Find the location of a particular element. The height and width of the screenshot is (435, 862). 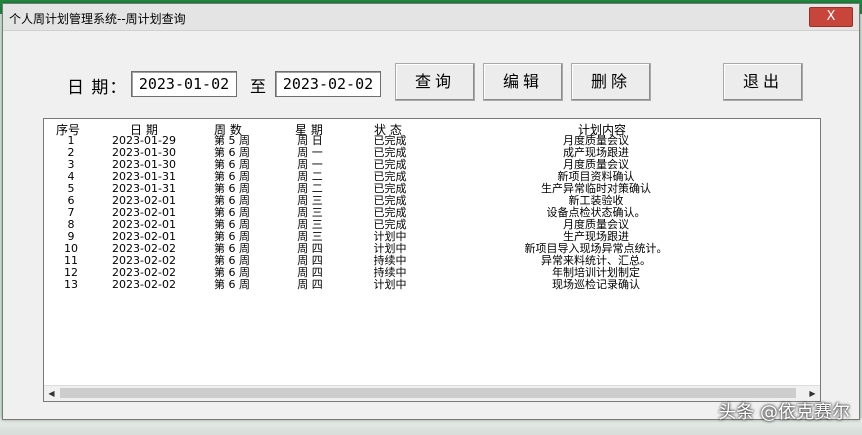

cell-seq: 13 is located at coordinates (71, 284).